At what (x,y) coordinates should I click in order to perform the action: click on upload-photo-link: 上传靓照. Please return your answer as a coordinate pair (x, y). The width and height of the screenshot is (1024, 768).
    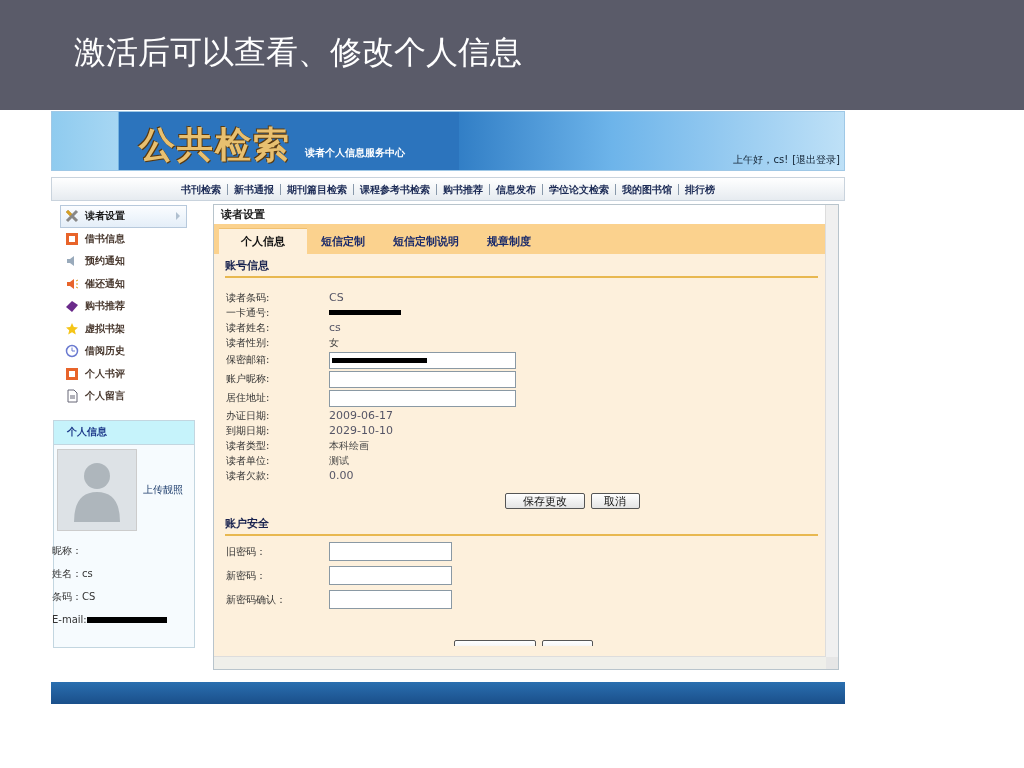
    Looking at the image, I should click on (163, 489).